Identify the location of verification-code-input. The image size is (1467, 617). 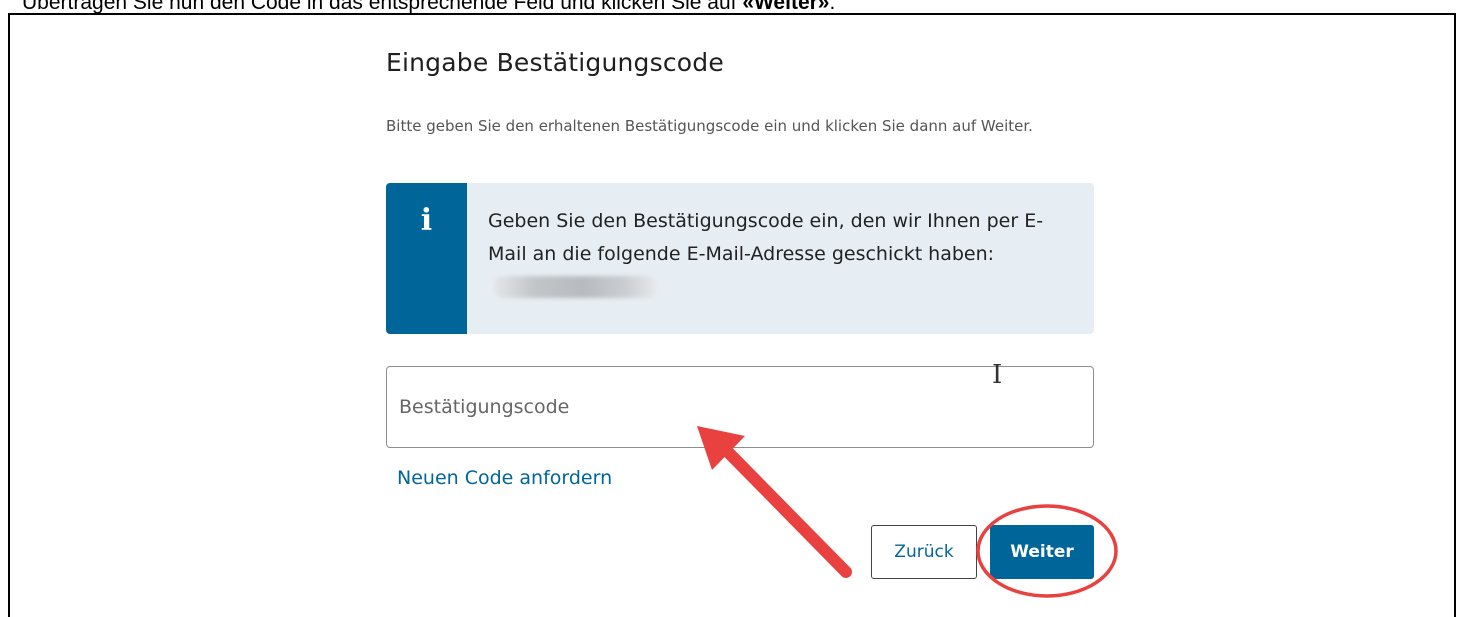
(740, 407).